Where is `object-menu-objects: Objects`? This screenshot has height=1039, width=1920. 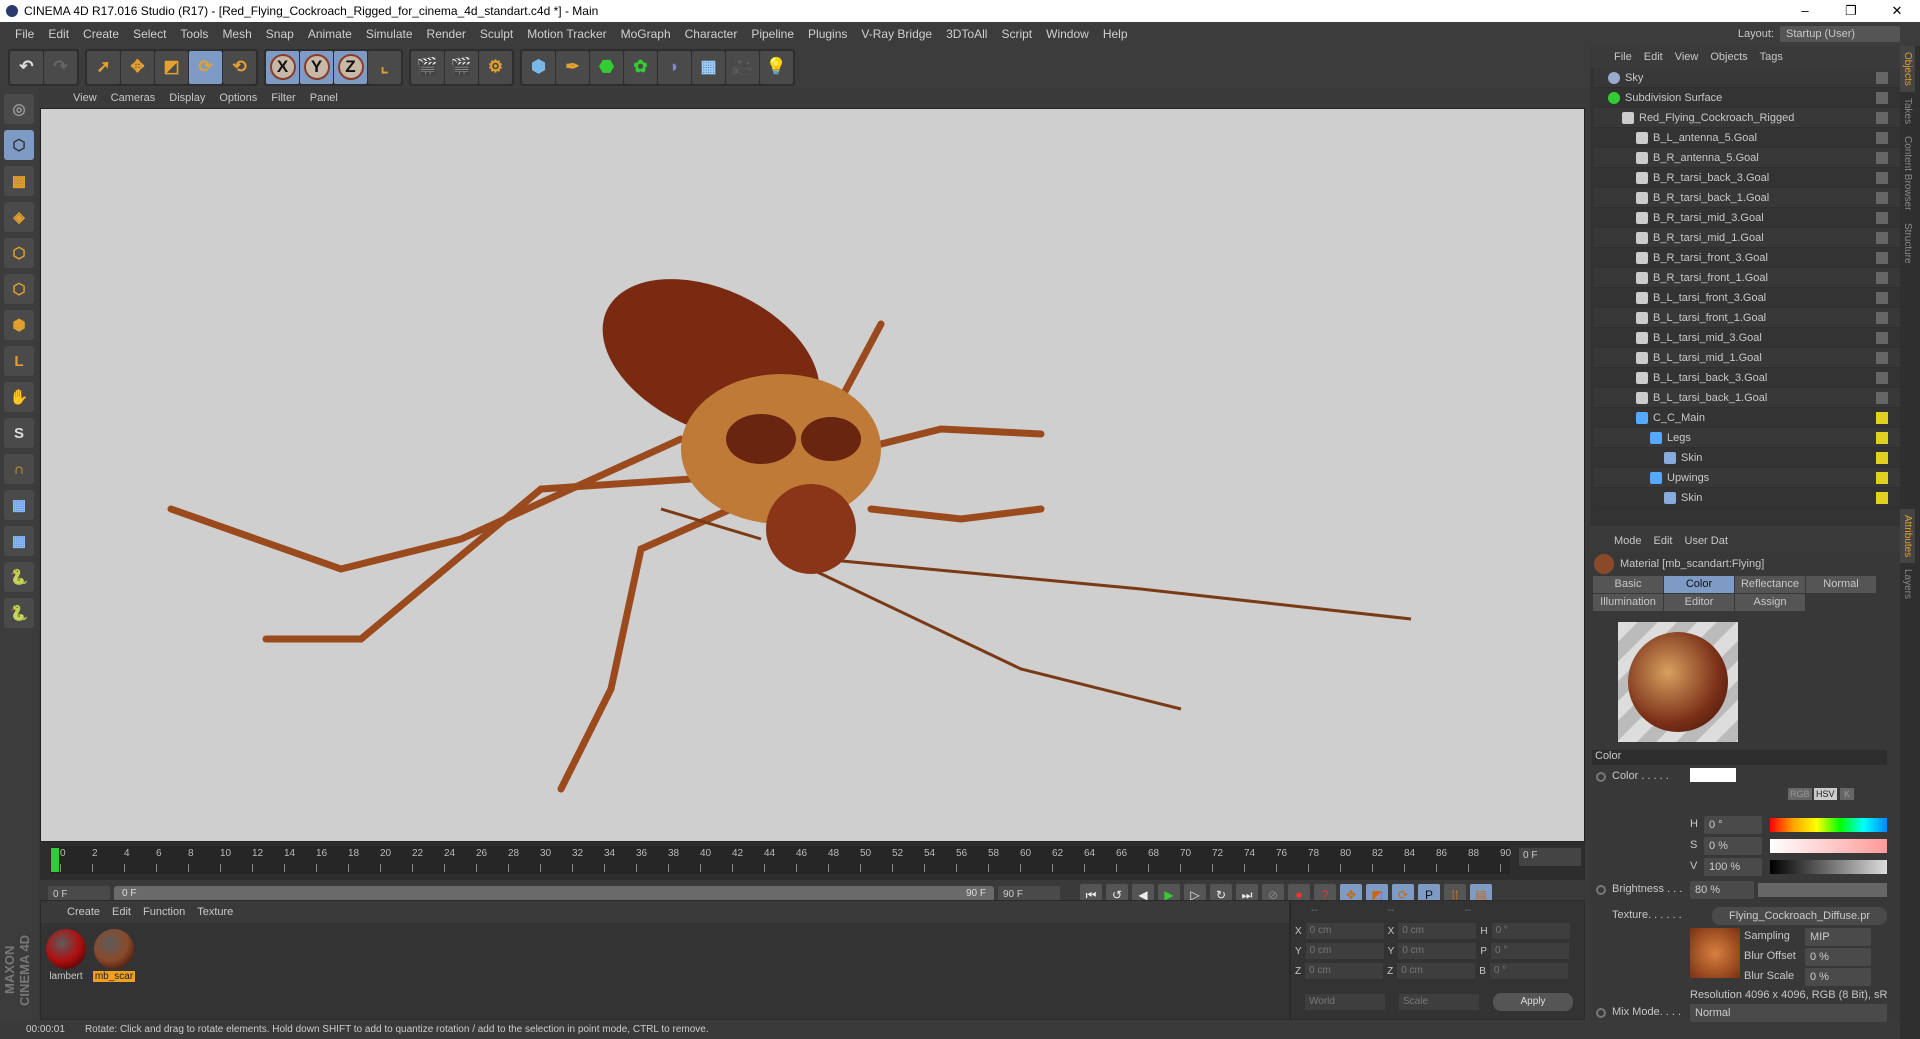
object-menu-objects: Objects is located at coordinates (1728, 57).